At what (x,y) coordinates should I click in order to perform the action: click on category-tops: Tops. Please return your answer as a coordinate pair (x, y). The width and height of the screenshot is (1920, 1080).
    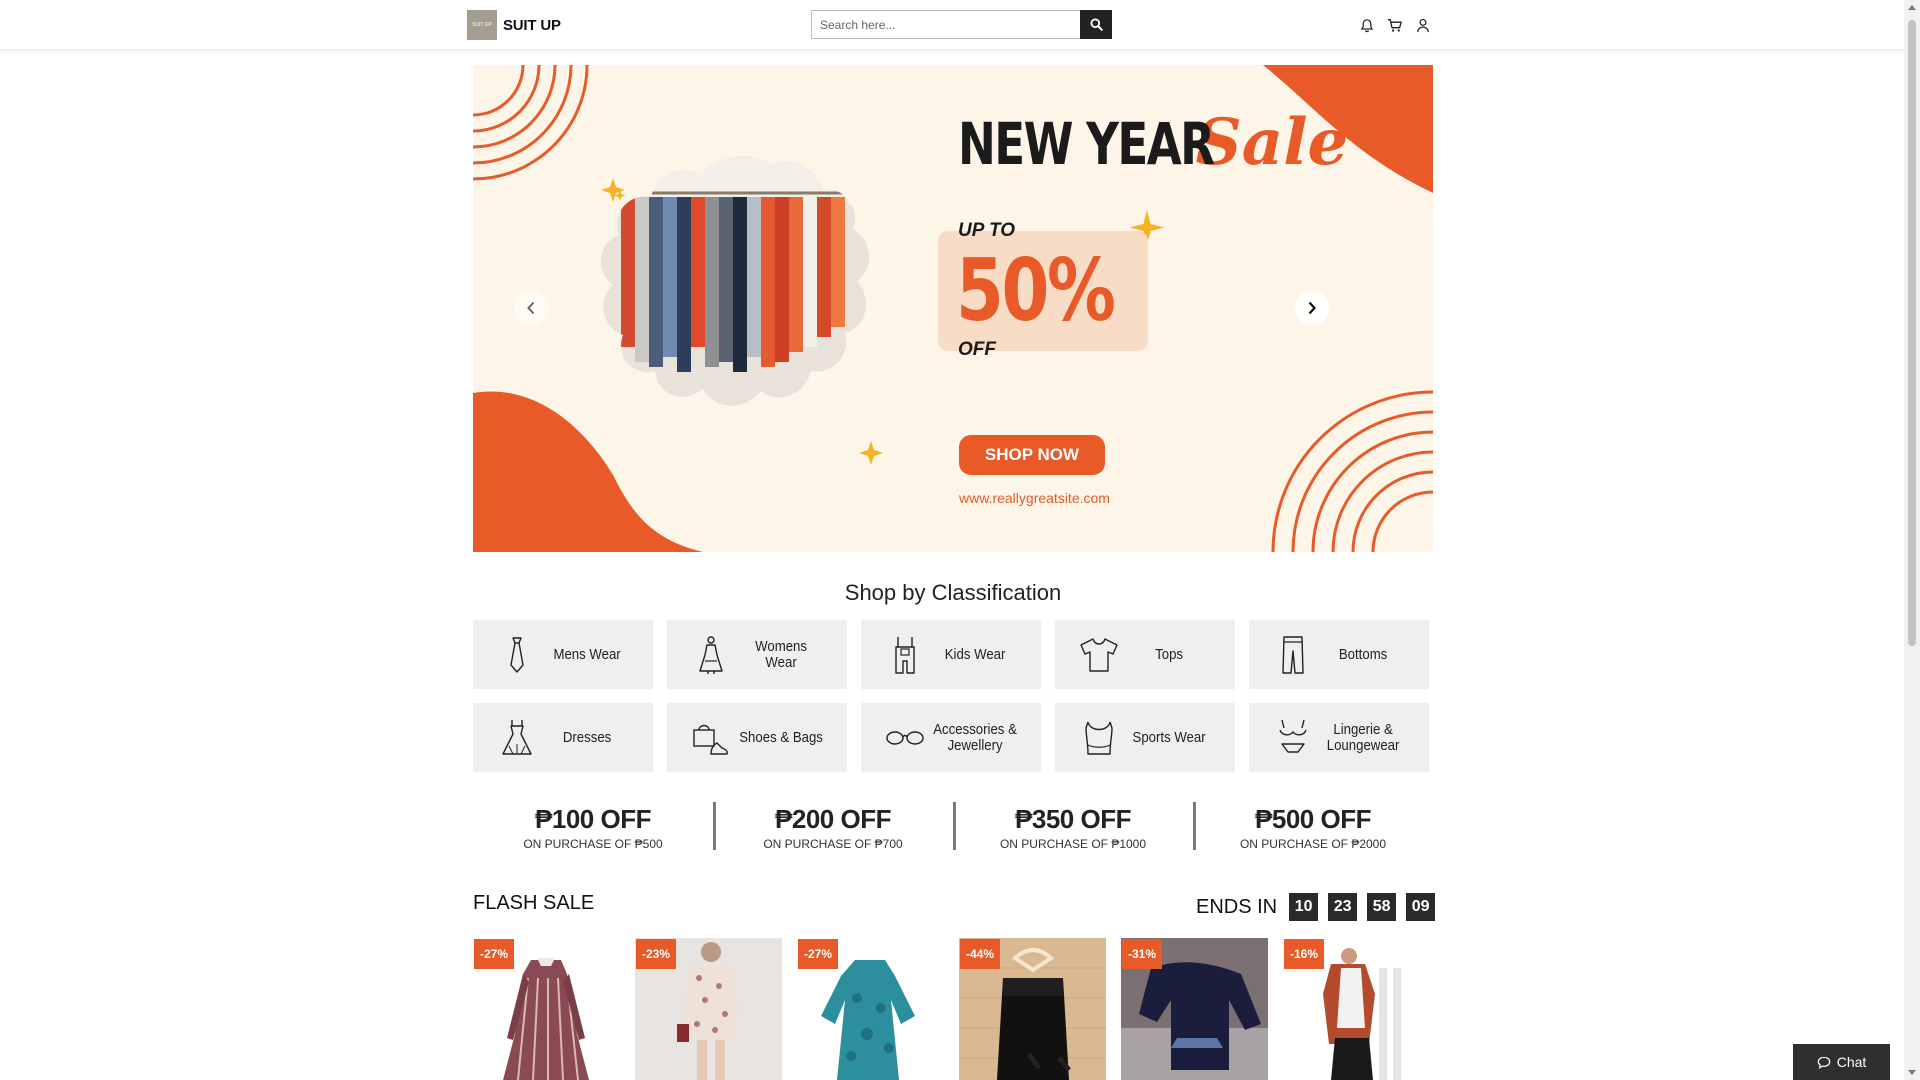
    Looking at the image, I should click on (1145, 654).